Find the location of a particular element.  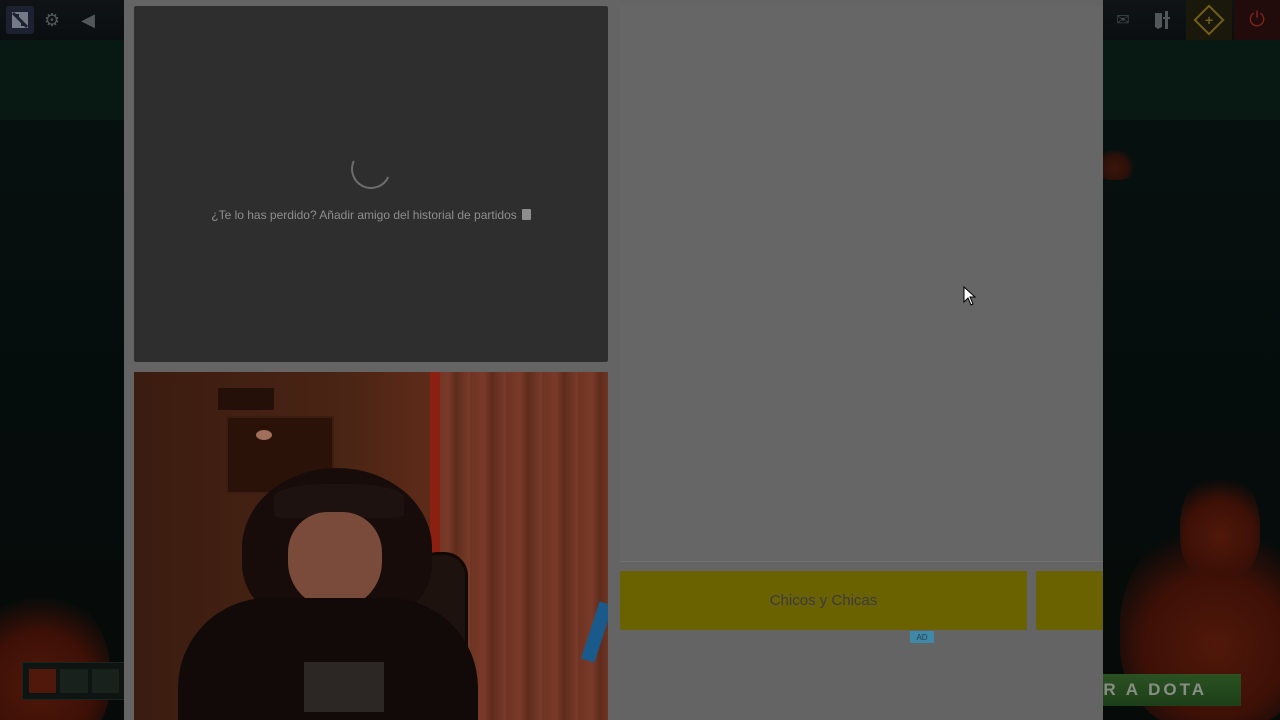

divider is located at coordinates (861, 561).